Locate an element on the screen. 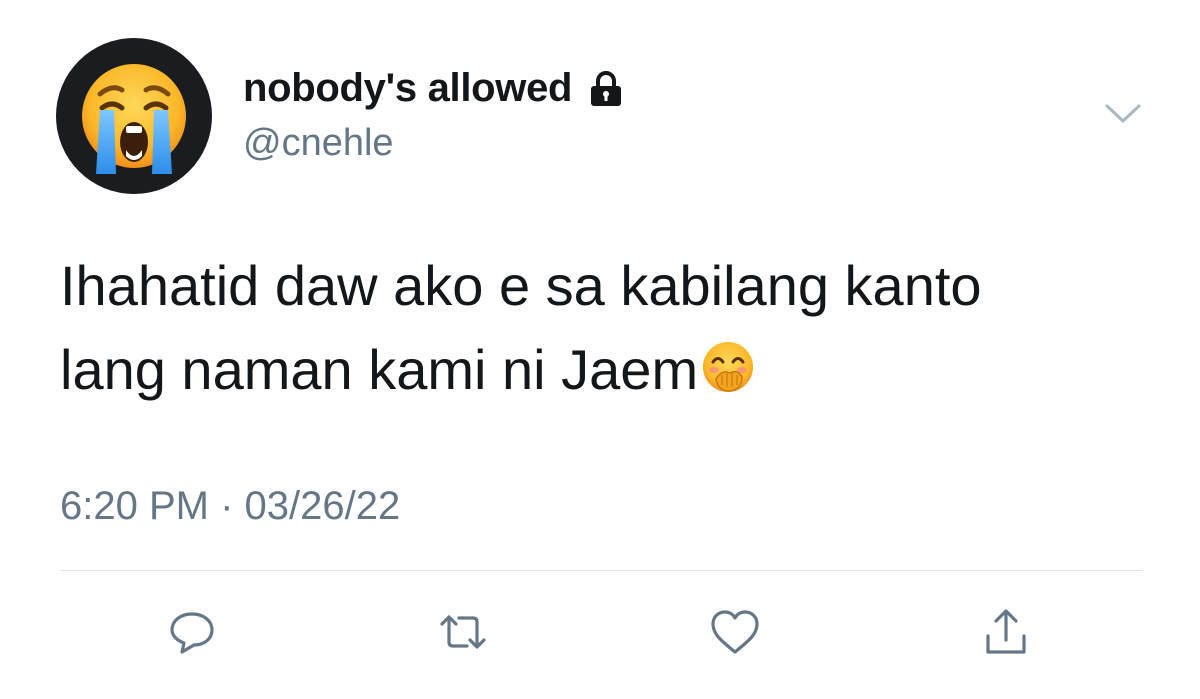  heart-icon is located at coordinates (735, 632).